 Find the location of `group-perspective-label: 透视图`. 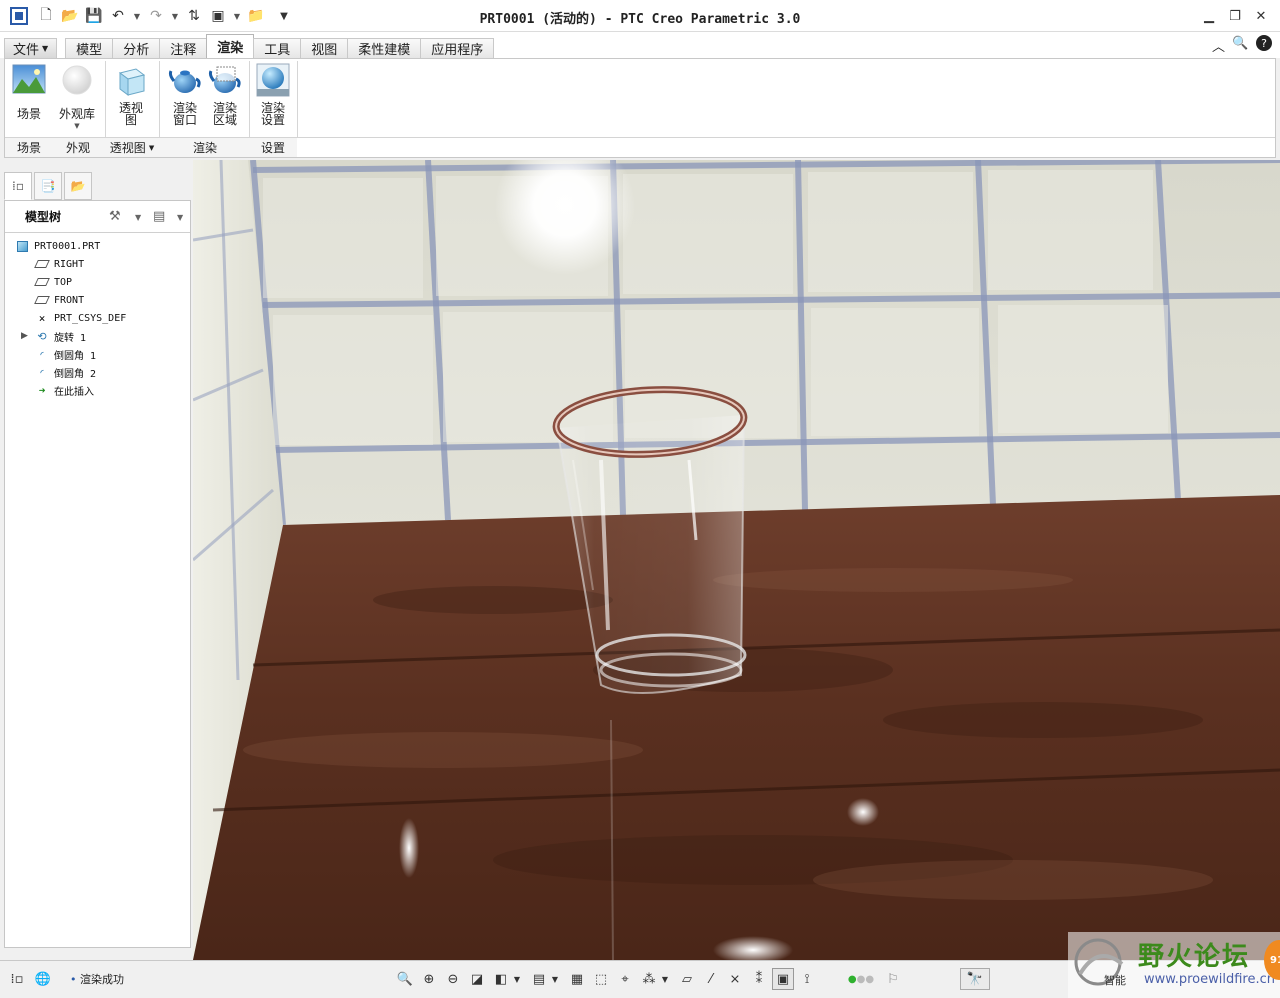

group-perspective-label: 透视图 is located at coordinates (127, 148).